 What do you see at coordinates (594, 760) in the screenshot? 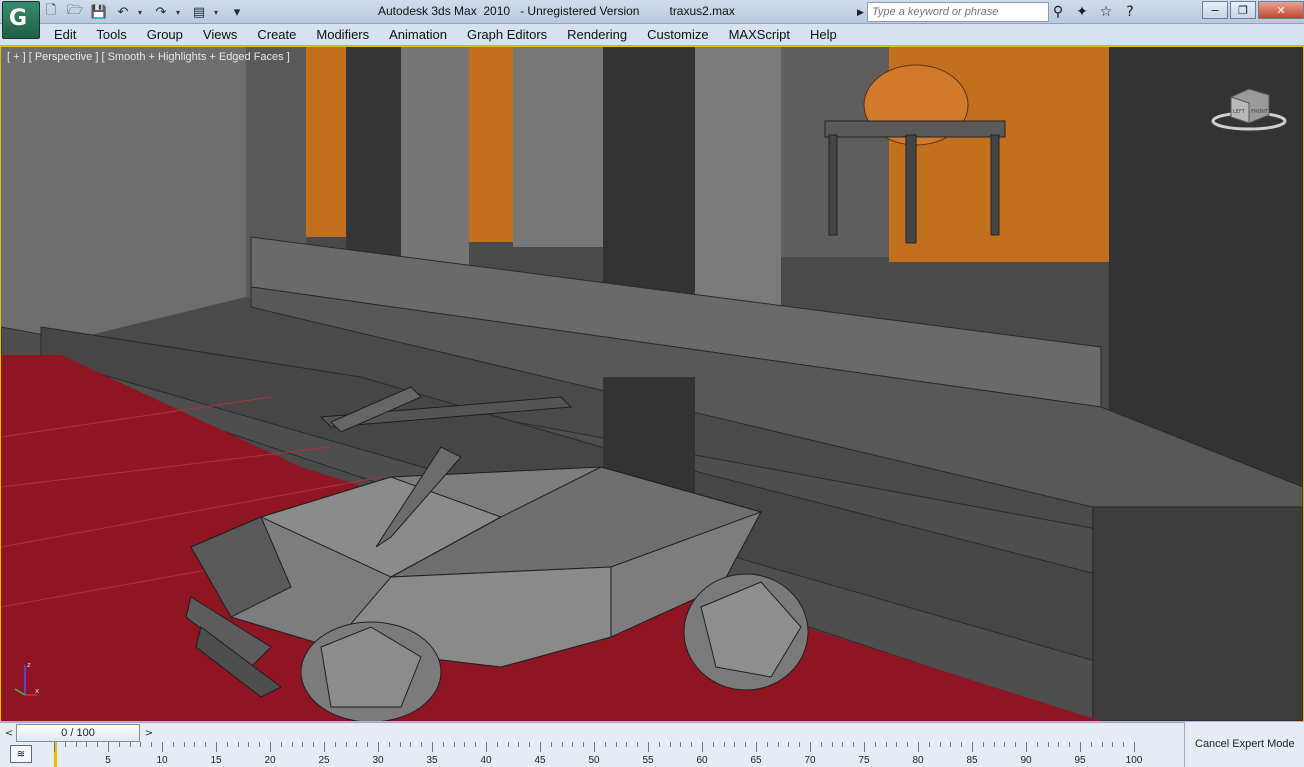
I see `ruler-label: 50` at bounding box center [594, 760].